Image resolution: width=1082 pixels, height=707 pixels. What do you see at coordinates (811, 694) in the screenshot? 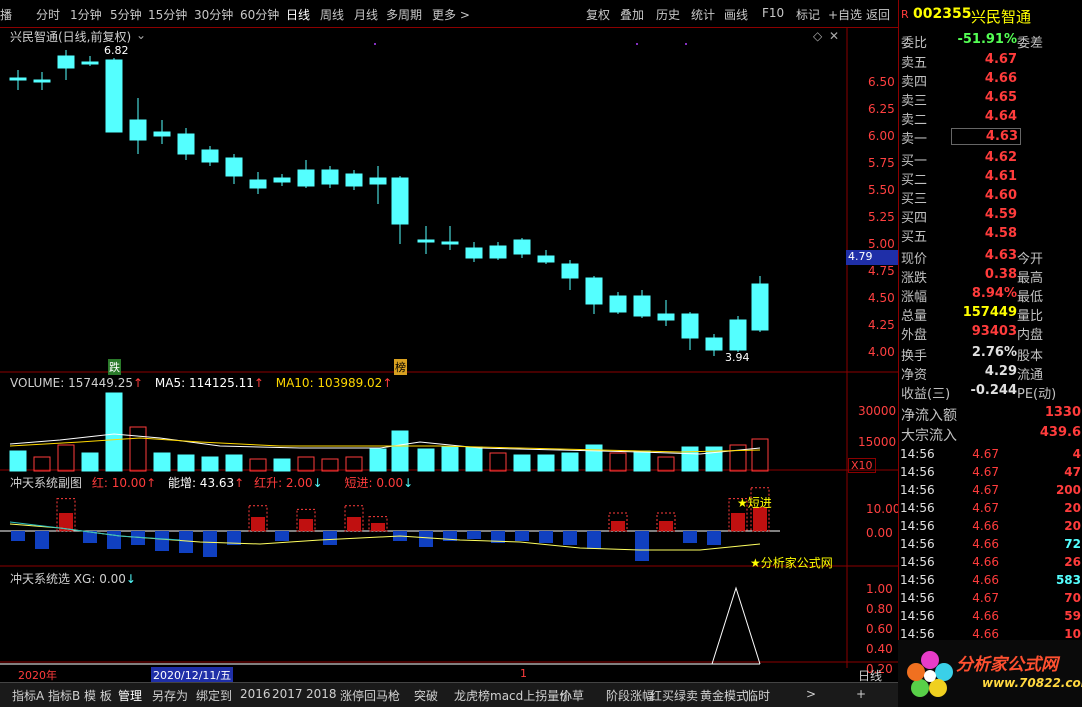
I see `template-tab-18: >` at bounding box center [811, 694].